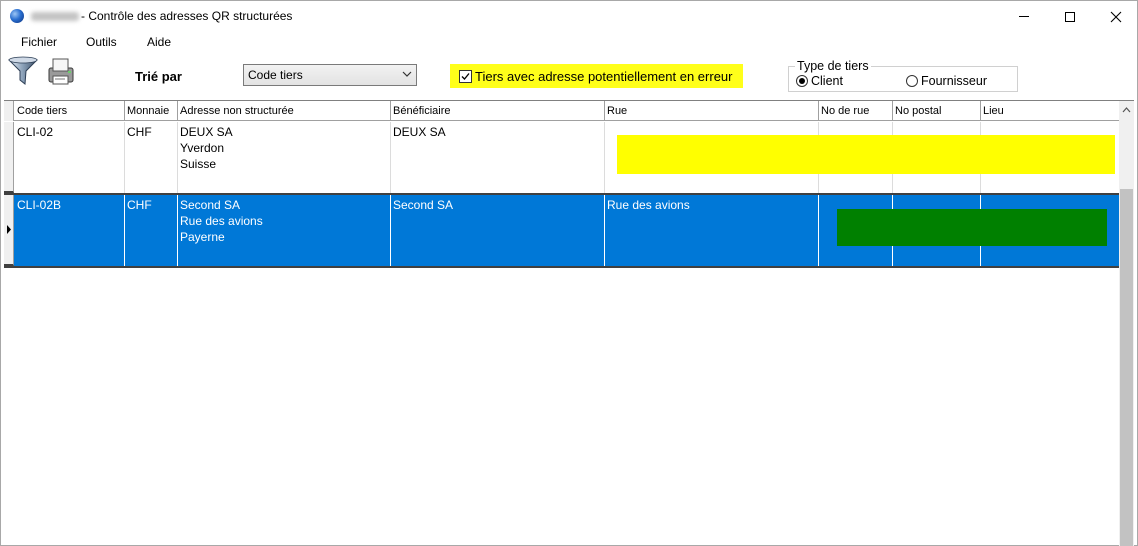  What do you see at coordinates (221, 221) in the screenshot?
I see `address-line: Rue des avions` at bounding box center [221, 221].